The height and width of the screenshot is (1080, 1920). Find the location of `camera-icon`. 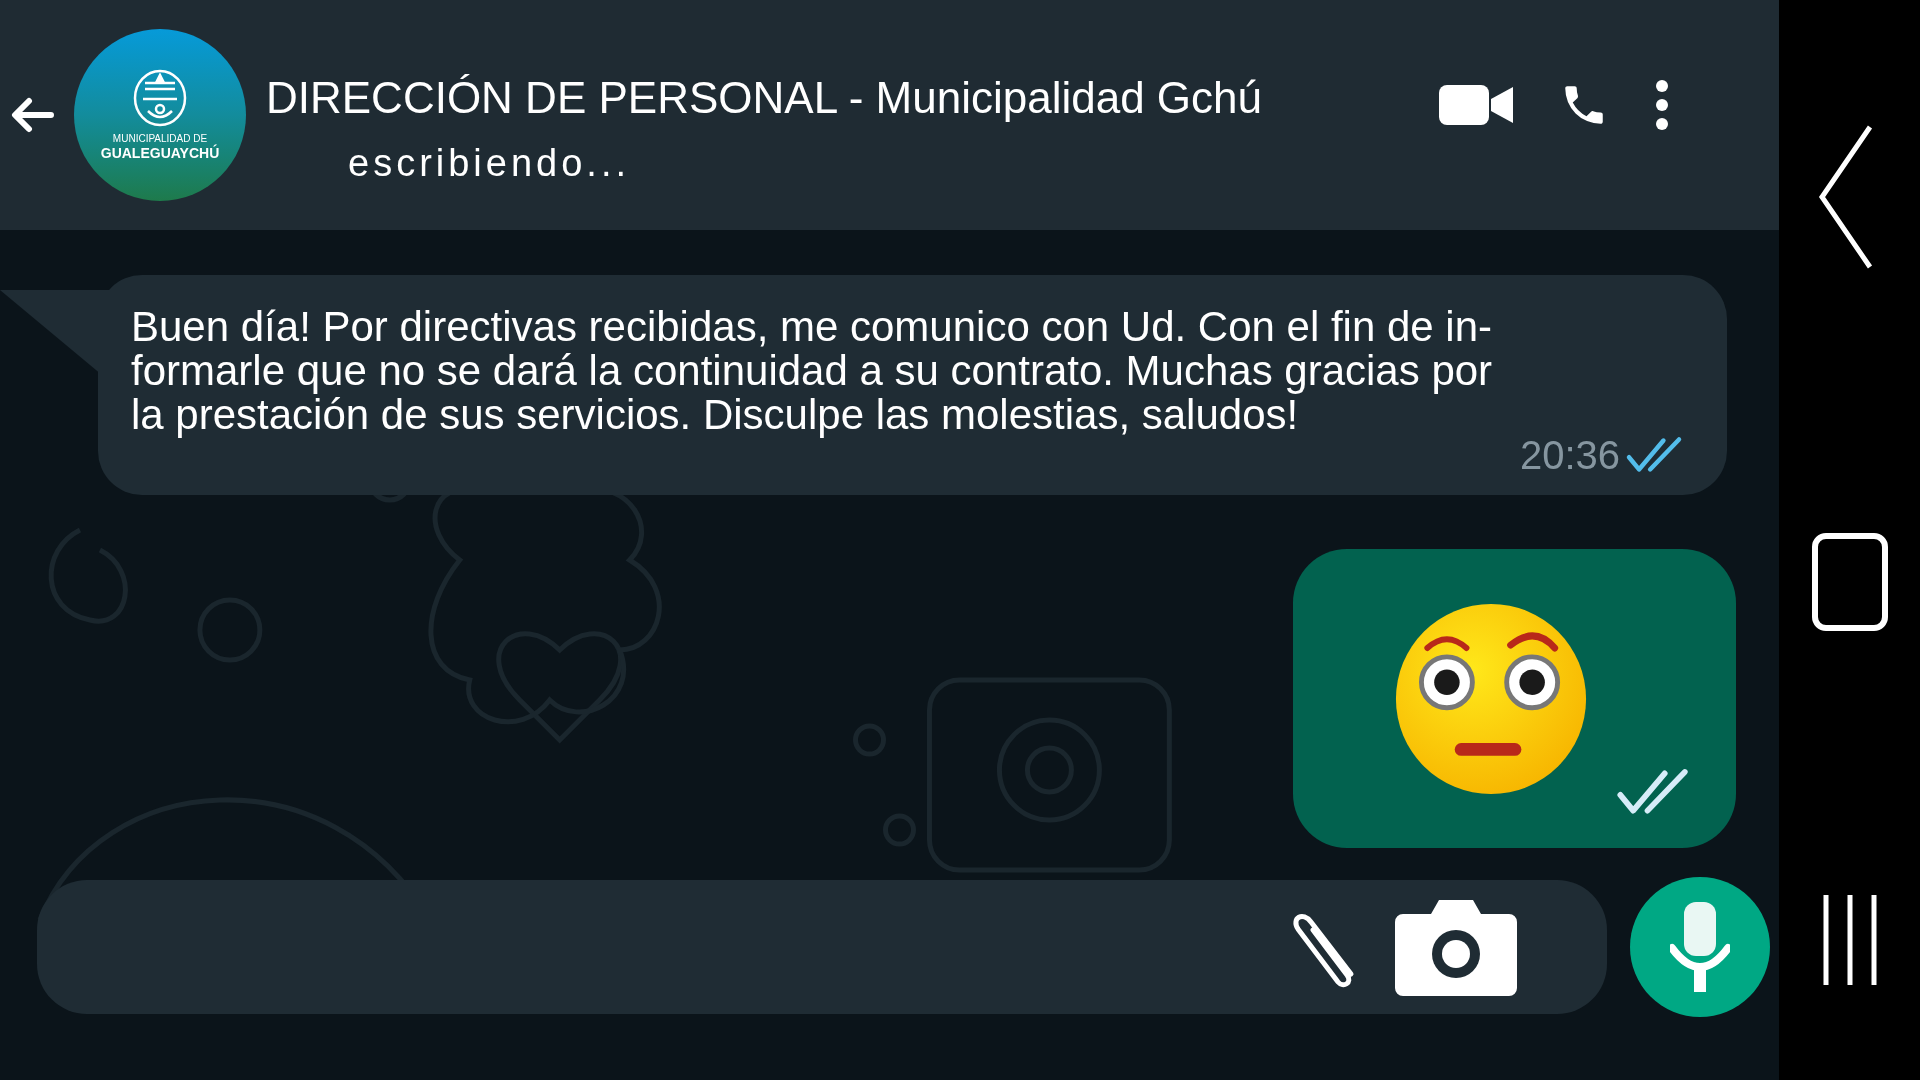

camera-icon is located at coordinates (1456, 947).